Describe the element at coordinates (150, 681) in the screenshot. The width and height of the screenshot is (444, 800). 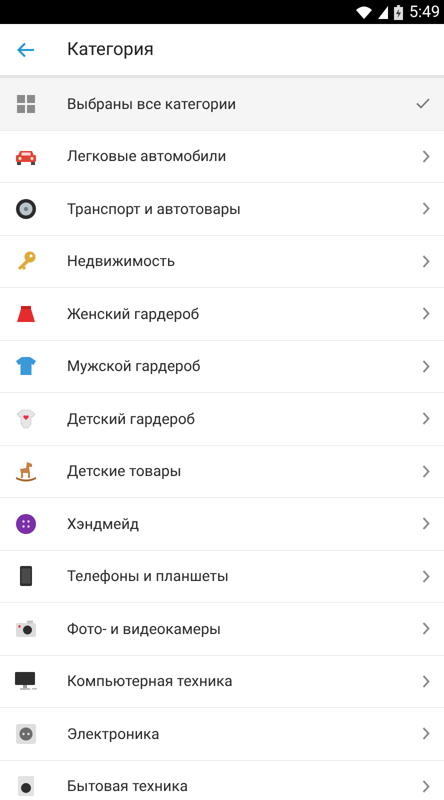
I see `category-label: Компьютерная техника` at that location.